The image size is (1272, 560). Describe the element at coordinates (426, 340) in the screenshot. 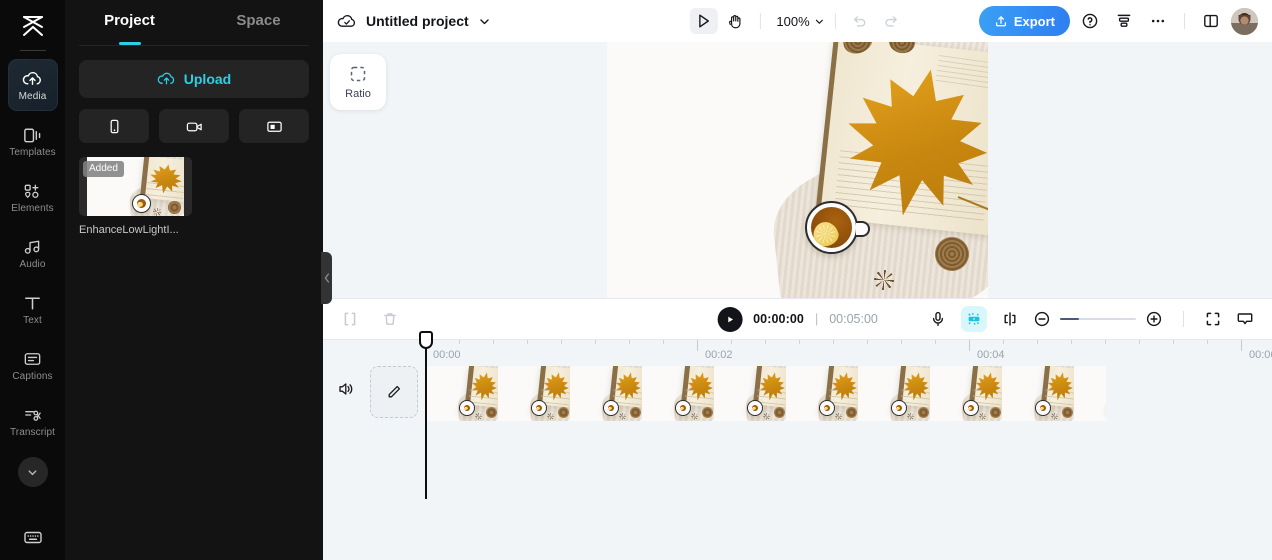

I see `playhead-handle` at that location.